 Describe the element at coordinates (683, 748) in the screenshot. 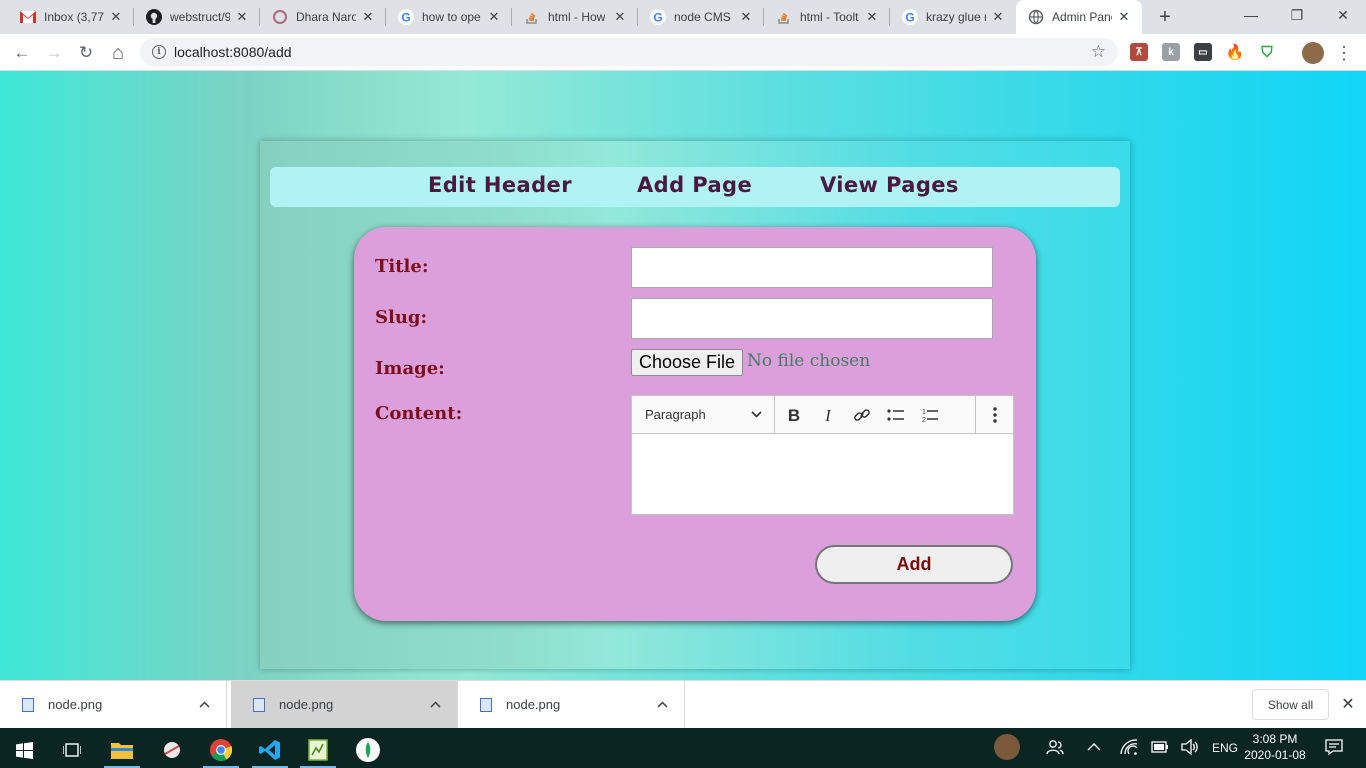

I see `windows-taskbar: ENG 3:08 PM 2020-01-08` at that location.